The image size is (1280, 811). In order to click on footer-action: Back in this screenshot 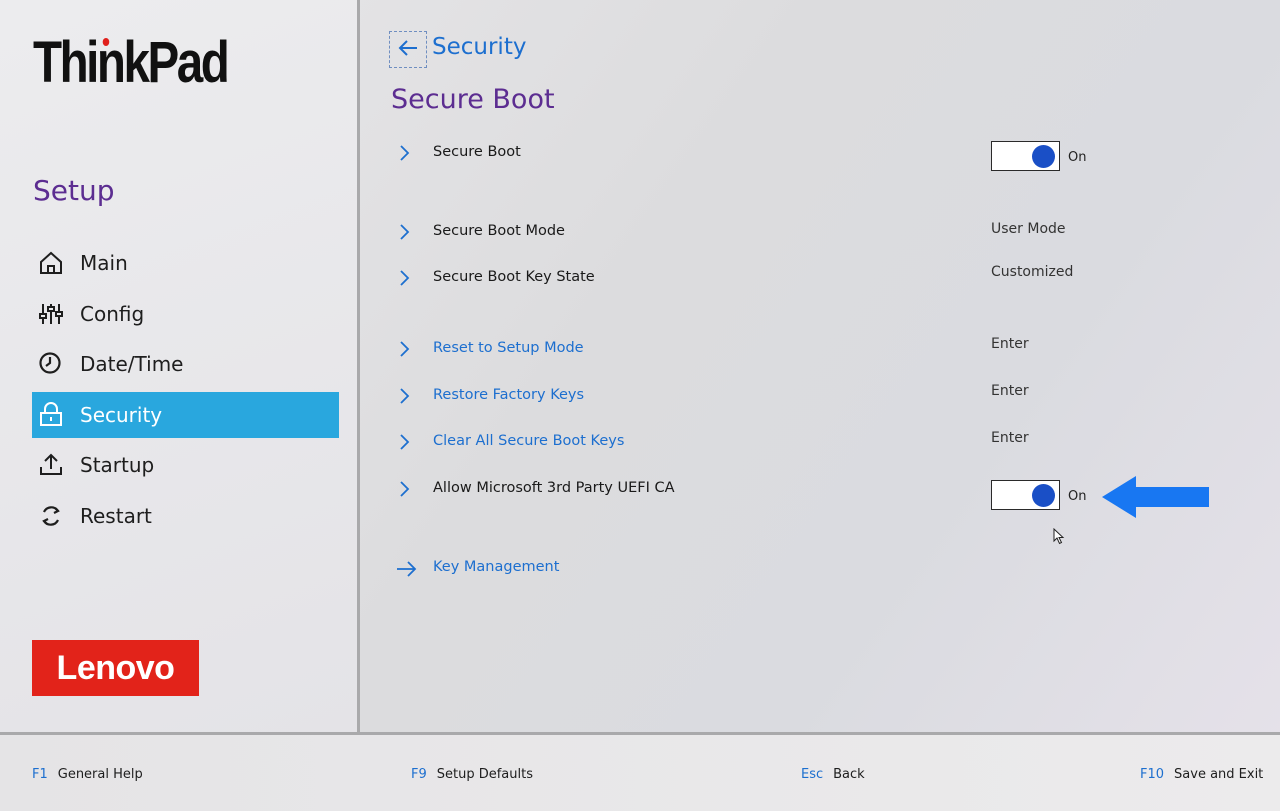, I will do `click(849, 774)`.